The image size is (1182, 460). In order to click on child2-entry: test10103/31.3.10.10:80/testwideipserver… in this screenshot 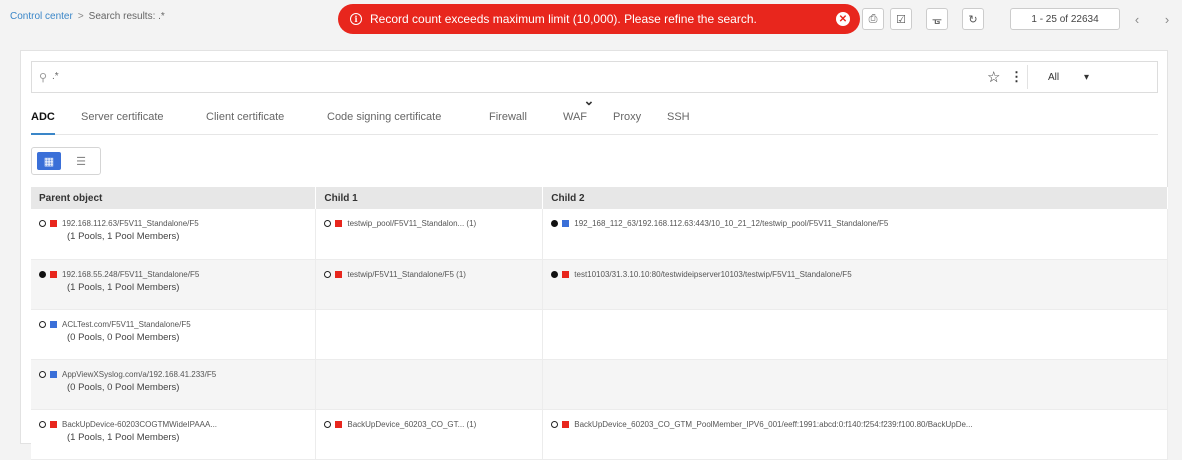, I will do `click(855, 274)`.